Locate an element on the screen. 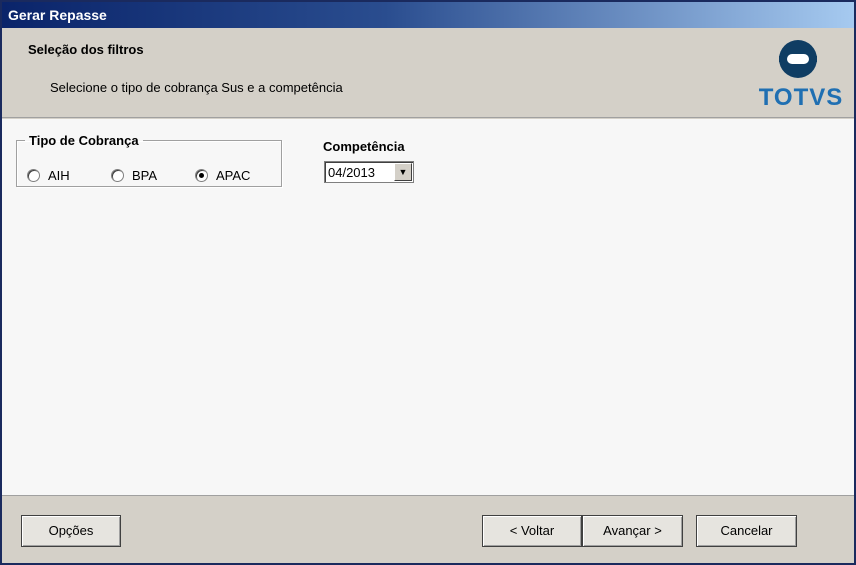  logo-bar is located at coordinates (798, 59).